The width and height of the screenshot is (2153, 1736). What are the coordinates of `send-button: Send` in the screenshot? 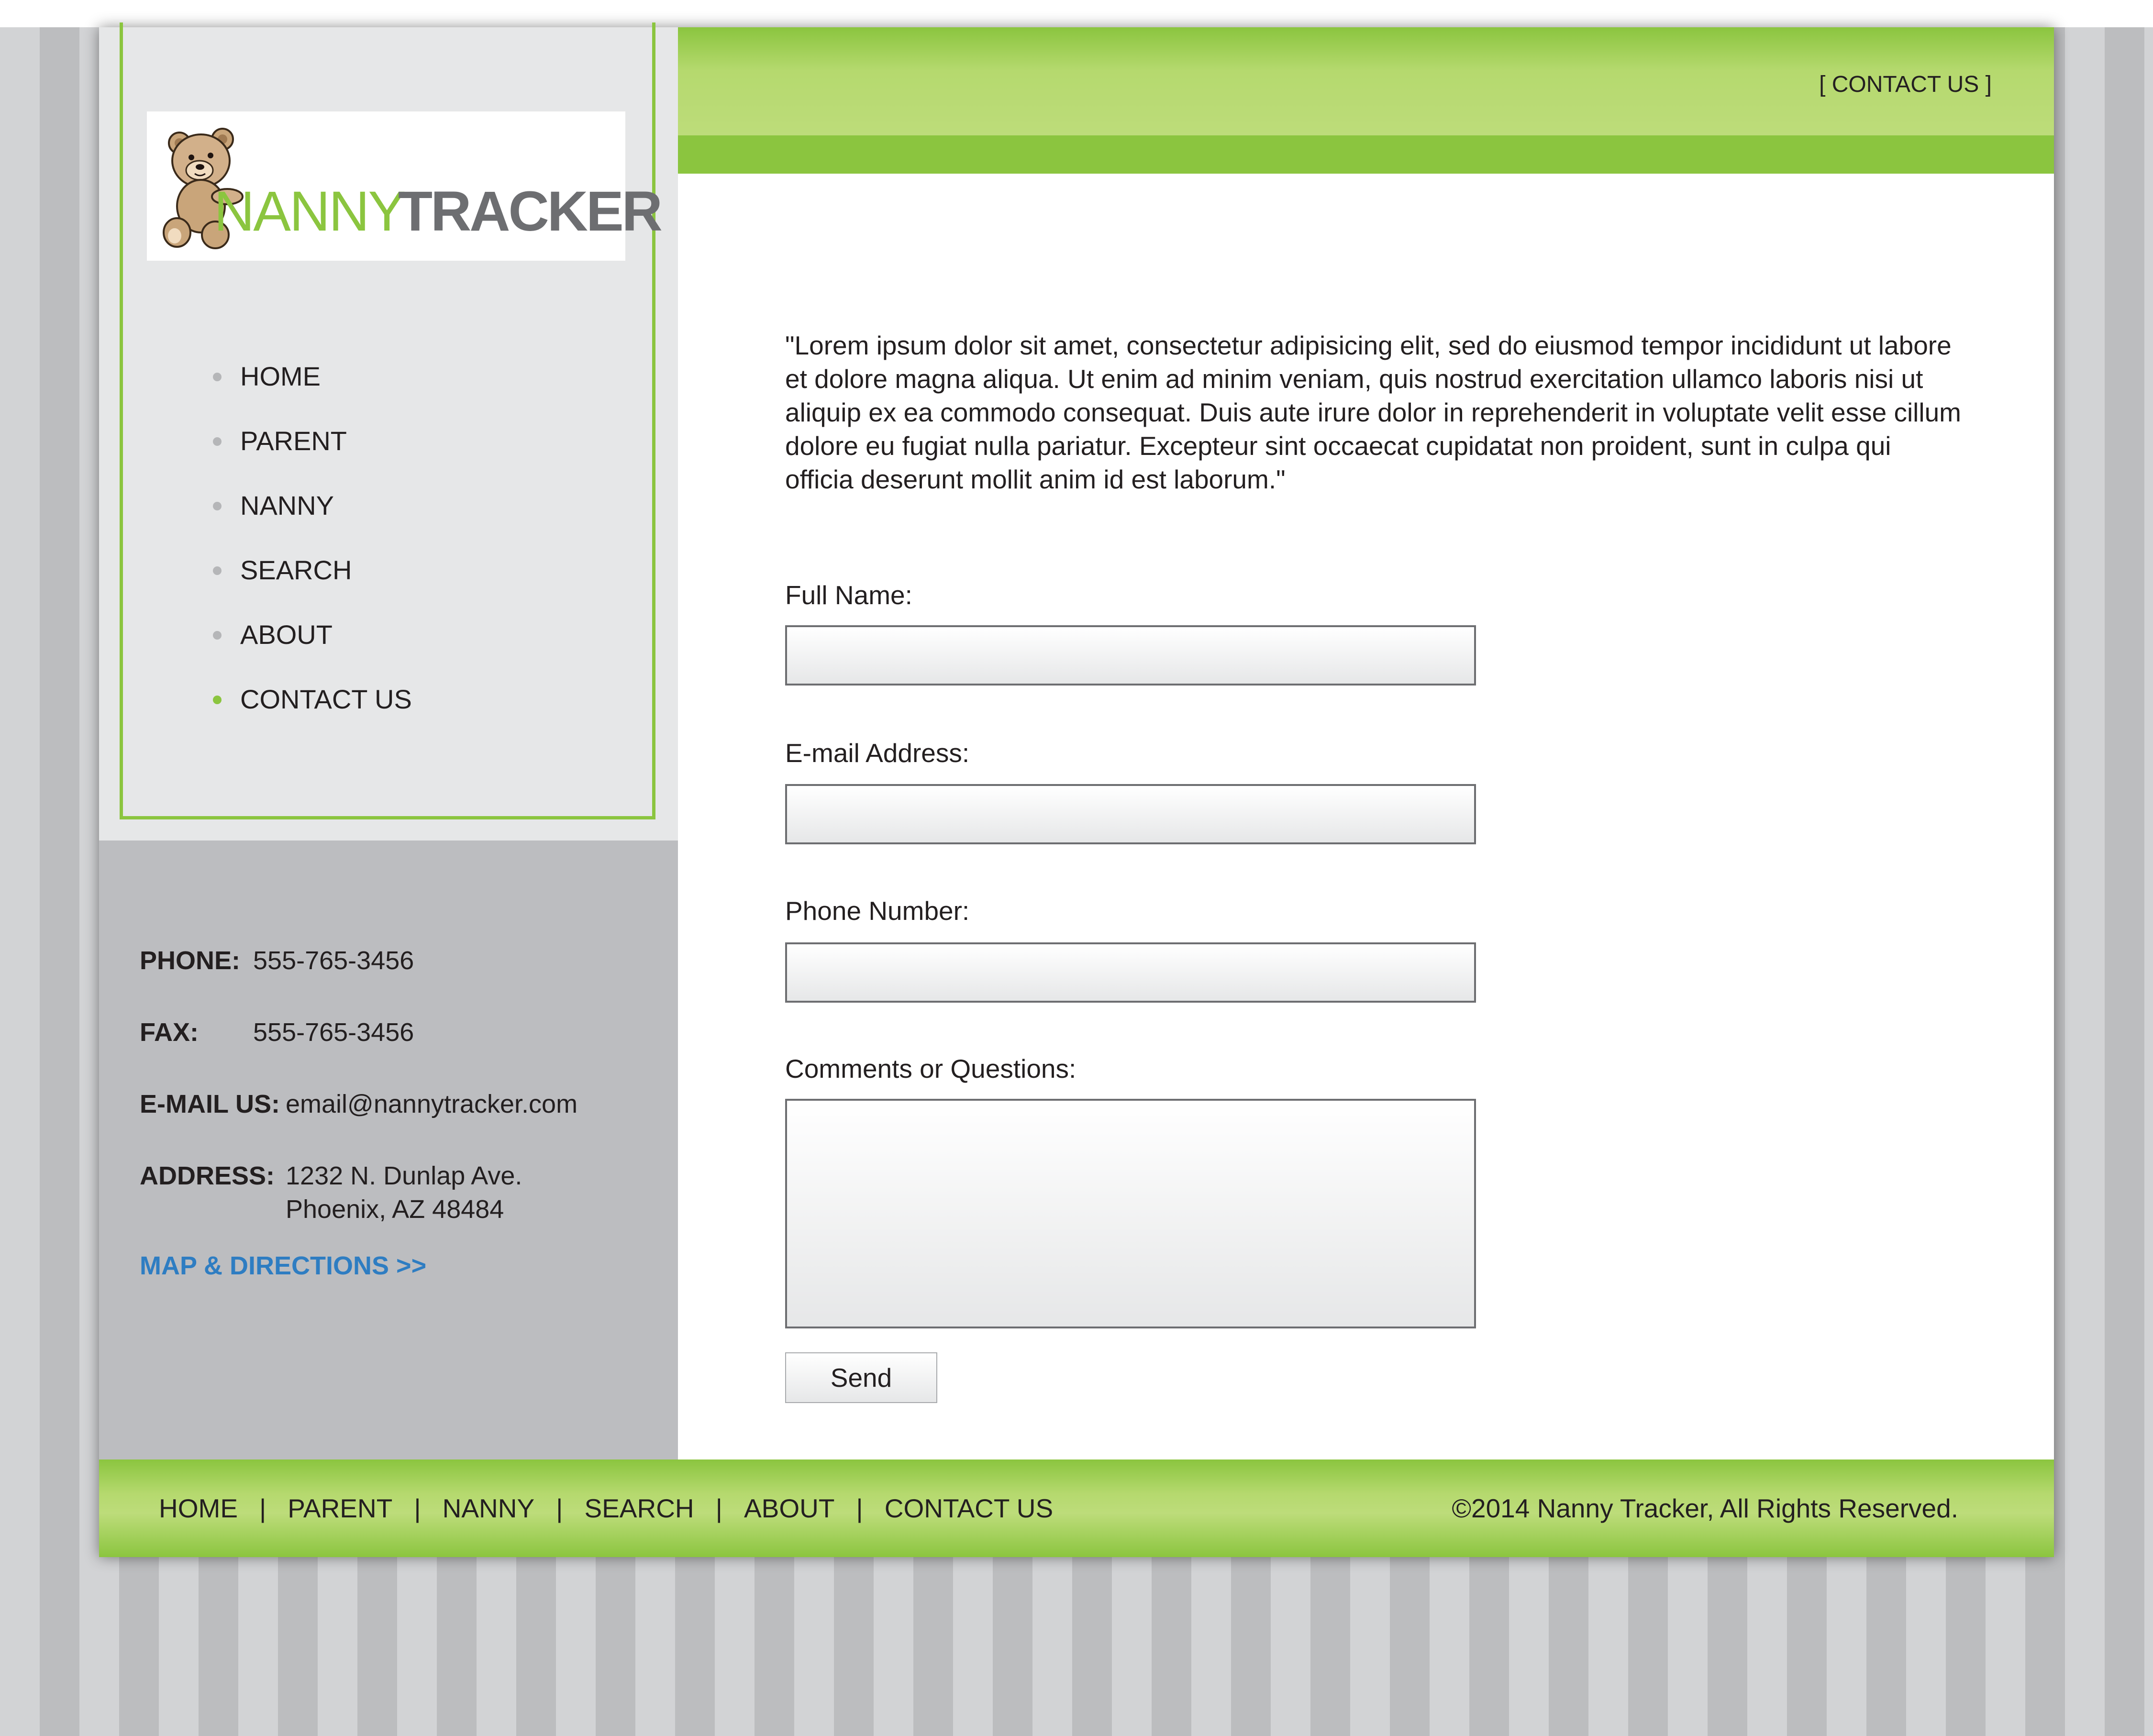 It's located at (861, 1377).